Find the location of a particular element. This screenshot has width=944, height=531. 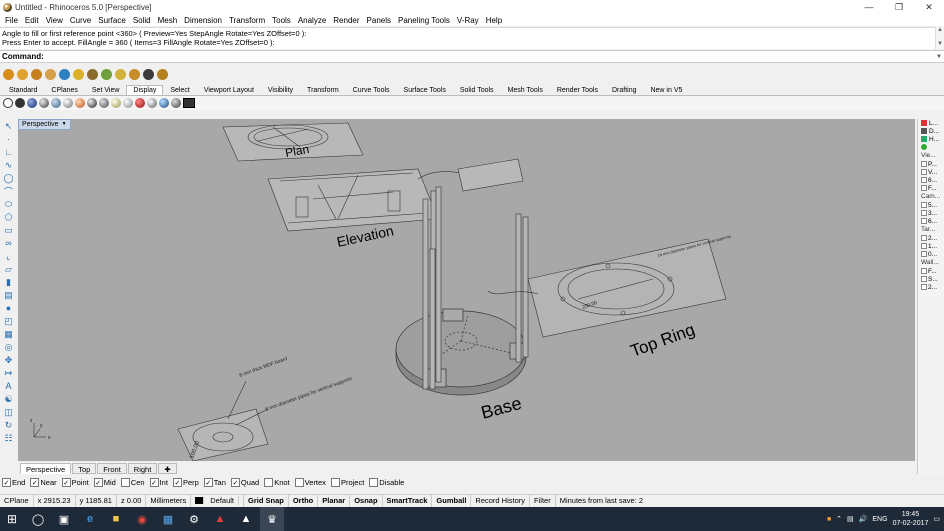

cylinder-icon: ◰ is located at coordinates (9, 321).